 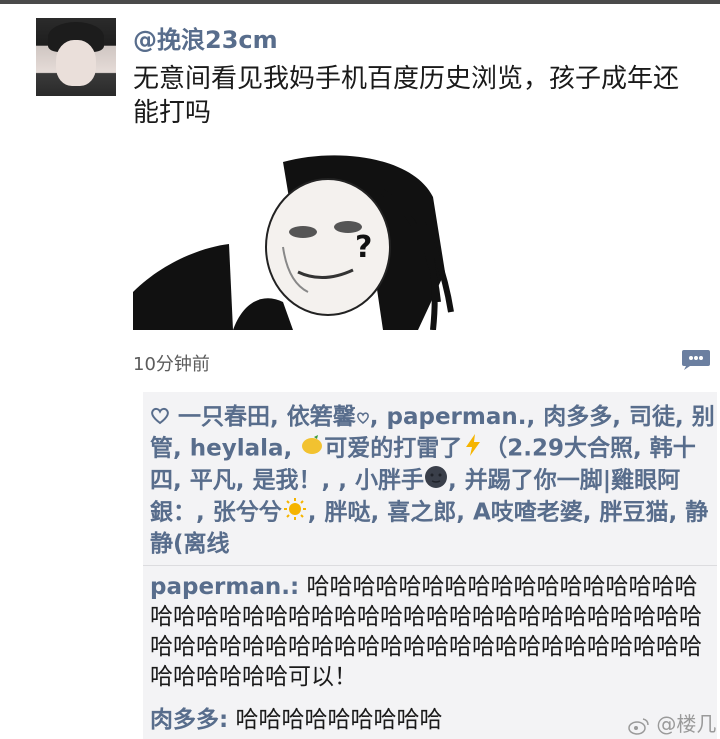 What do you see at coordinates (312, 449) in the screenshot?
I see `lemon-icon` at bounding box center [312, 449].